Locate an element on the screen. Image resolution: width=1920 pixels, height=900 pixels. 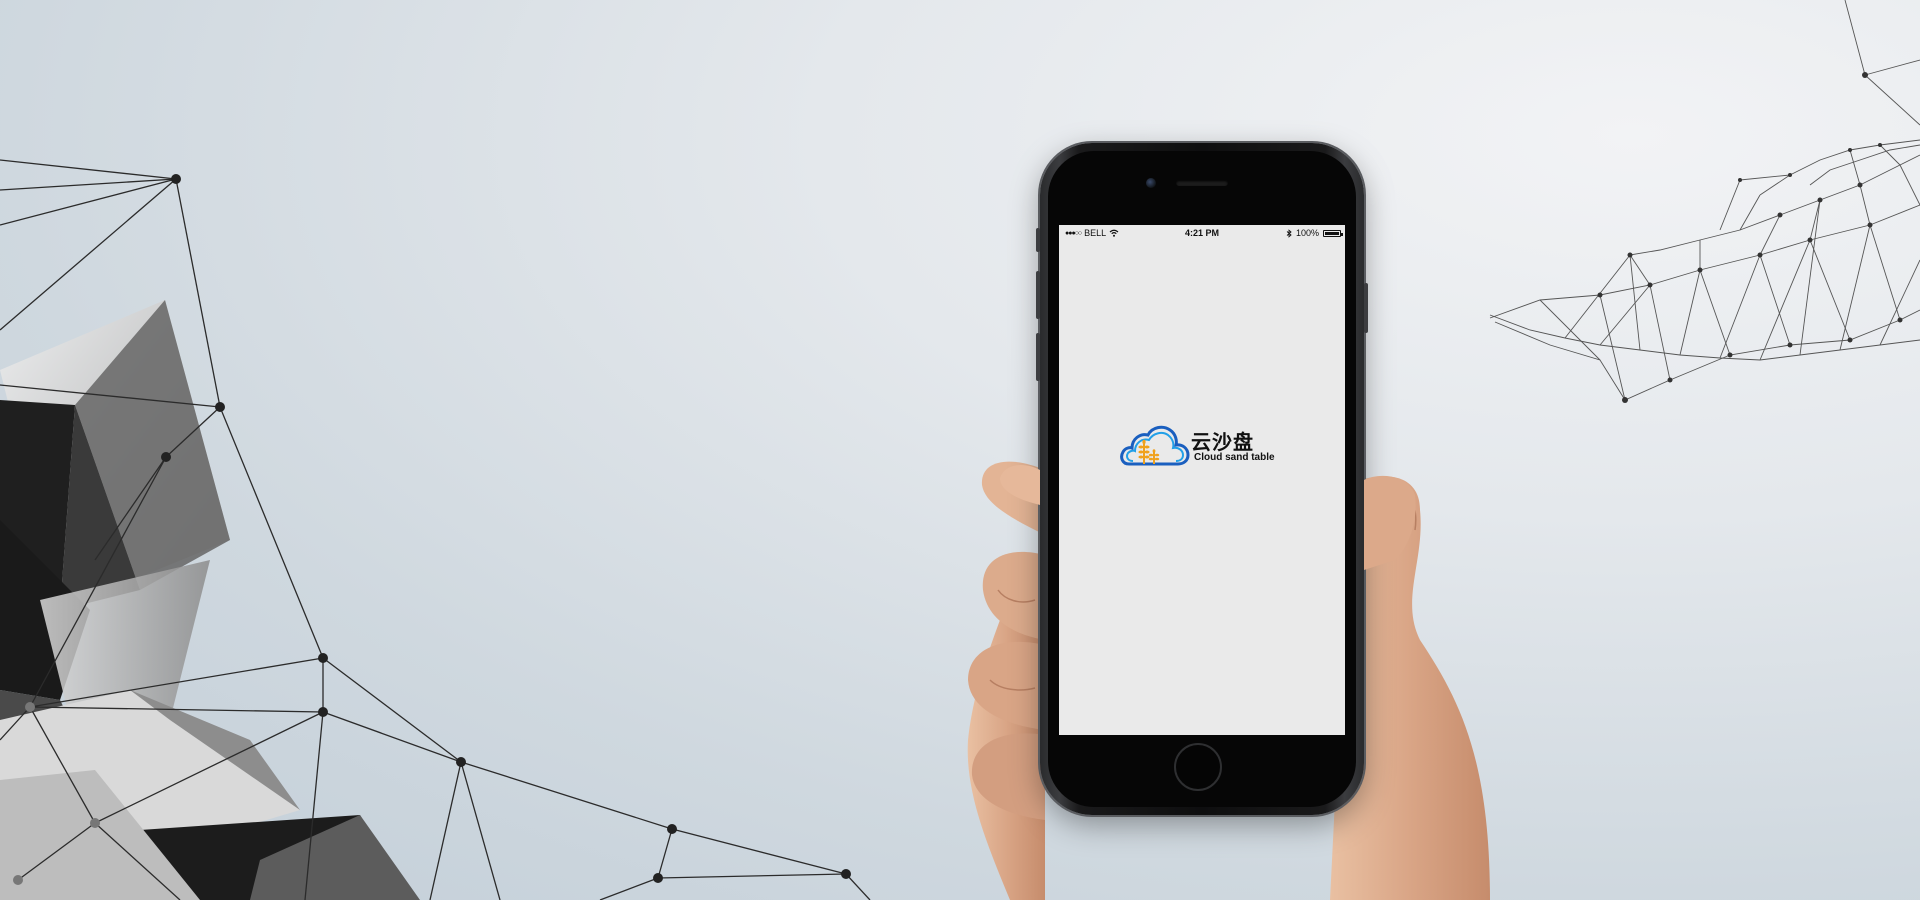
battery-percent: 100% is located at coordinates (1307, 233).